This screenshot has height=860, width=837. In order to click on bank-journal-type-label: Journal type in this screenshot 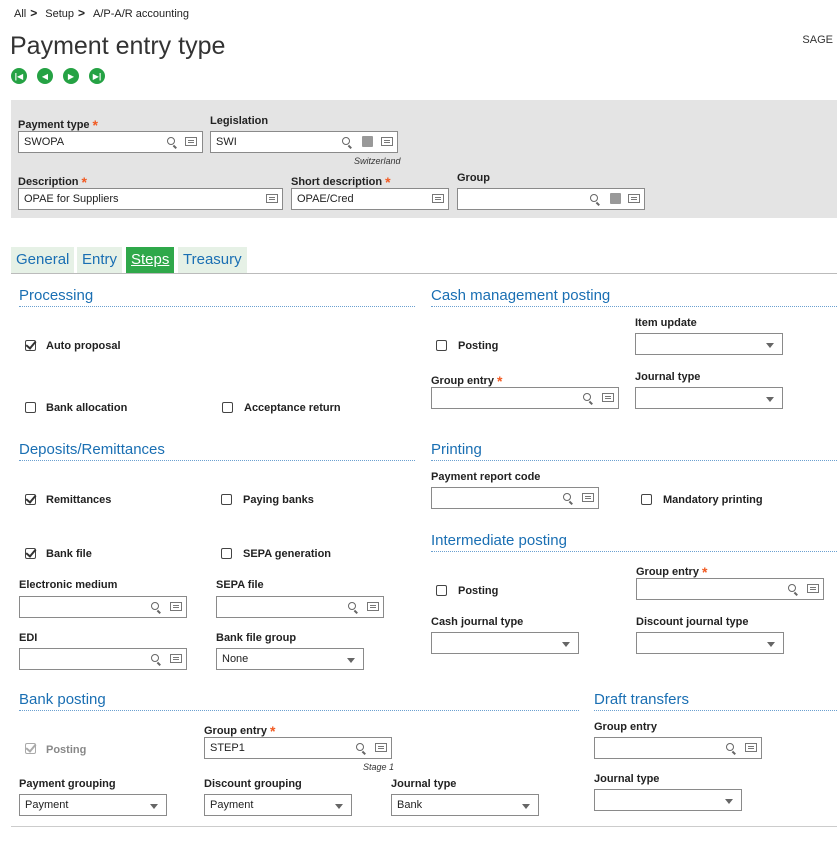, I will do `click(424, 784)`.